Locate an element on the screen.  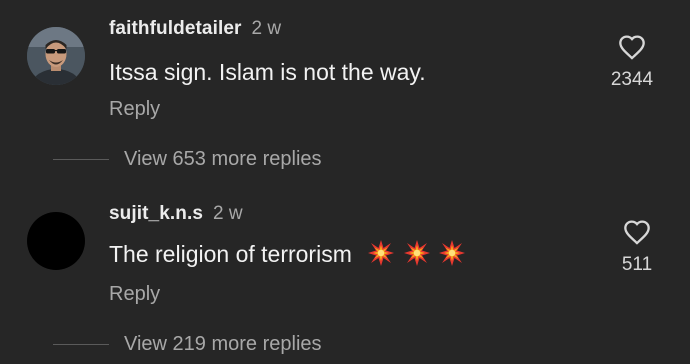
username-link: faithfuldetailer is located at coordinates (175, 28).